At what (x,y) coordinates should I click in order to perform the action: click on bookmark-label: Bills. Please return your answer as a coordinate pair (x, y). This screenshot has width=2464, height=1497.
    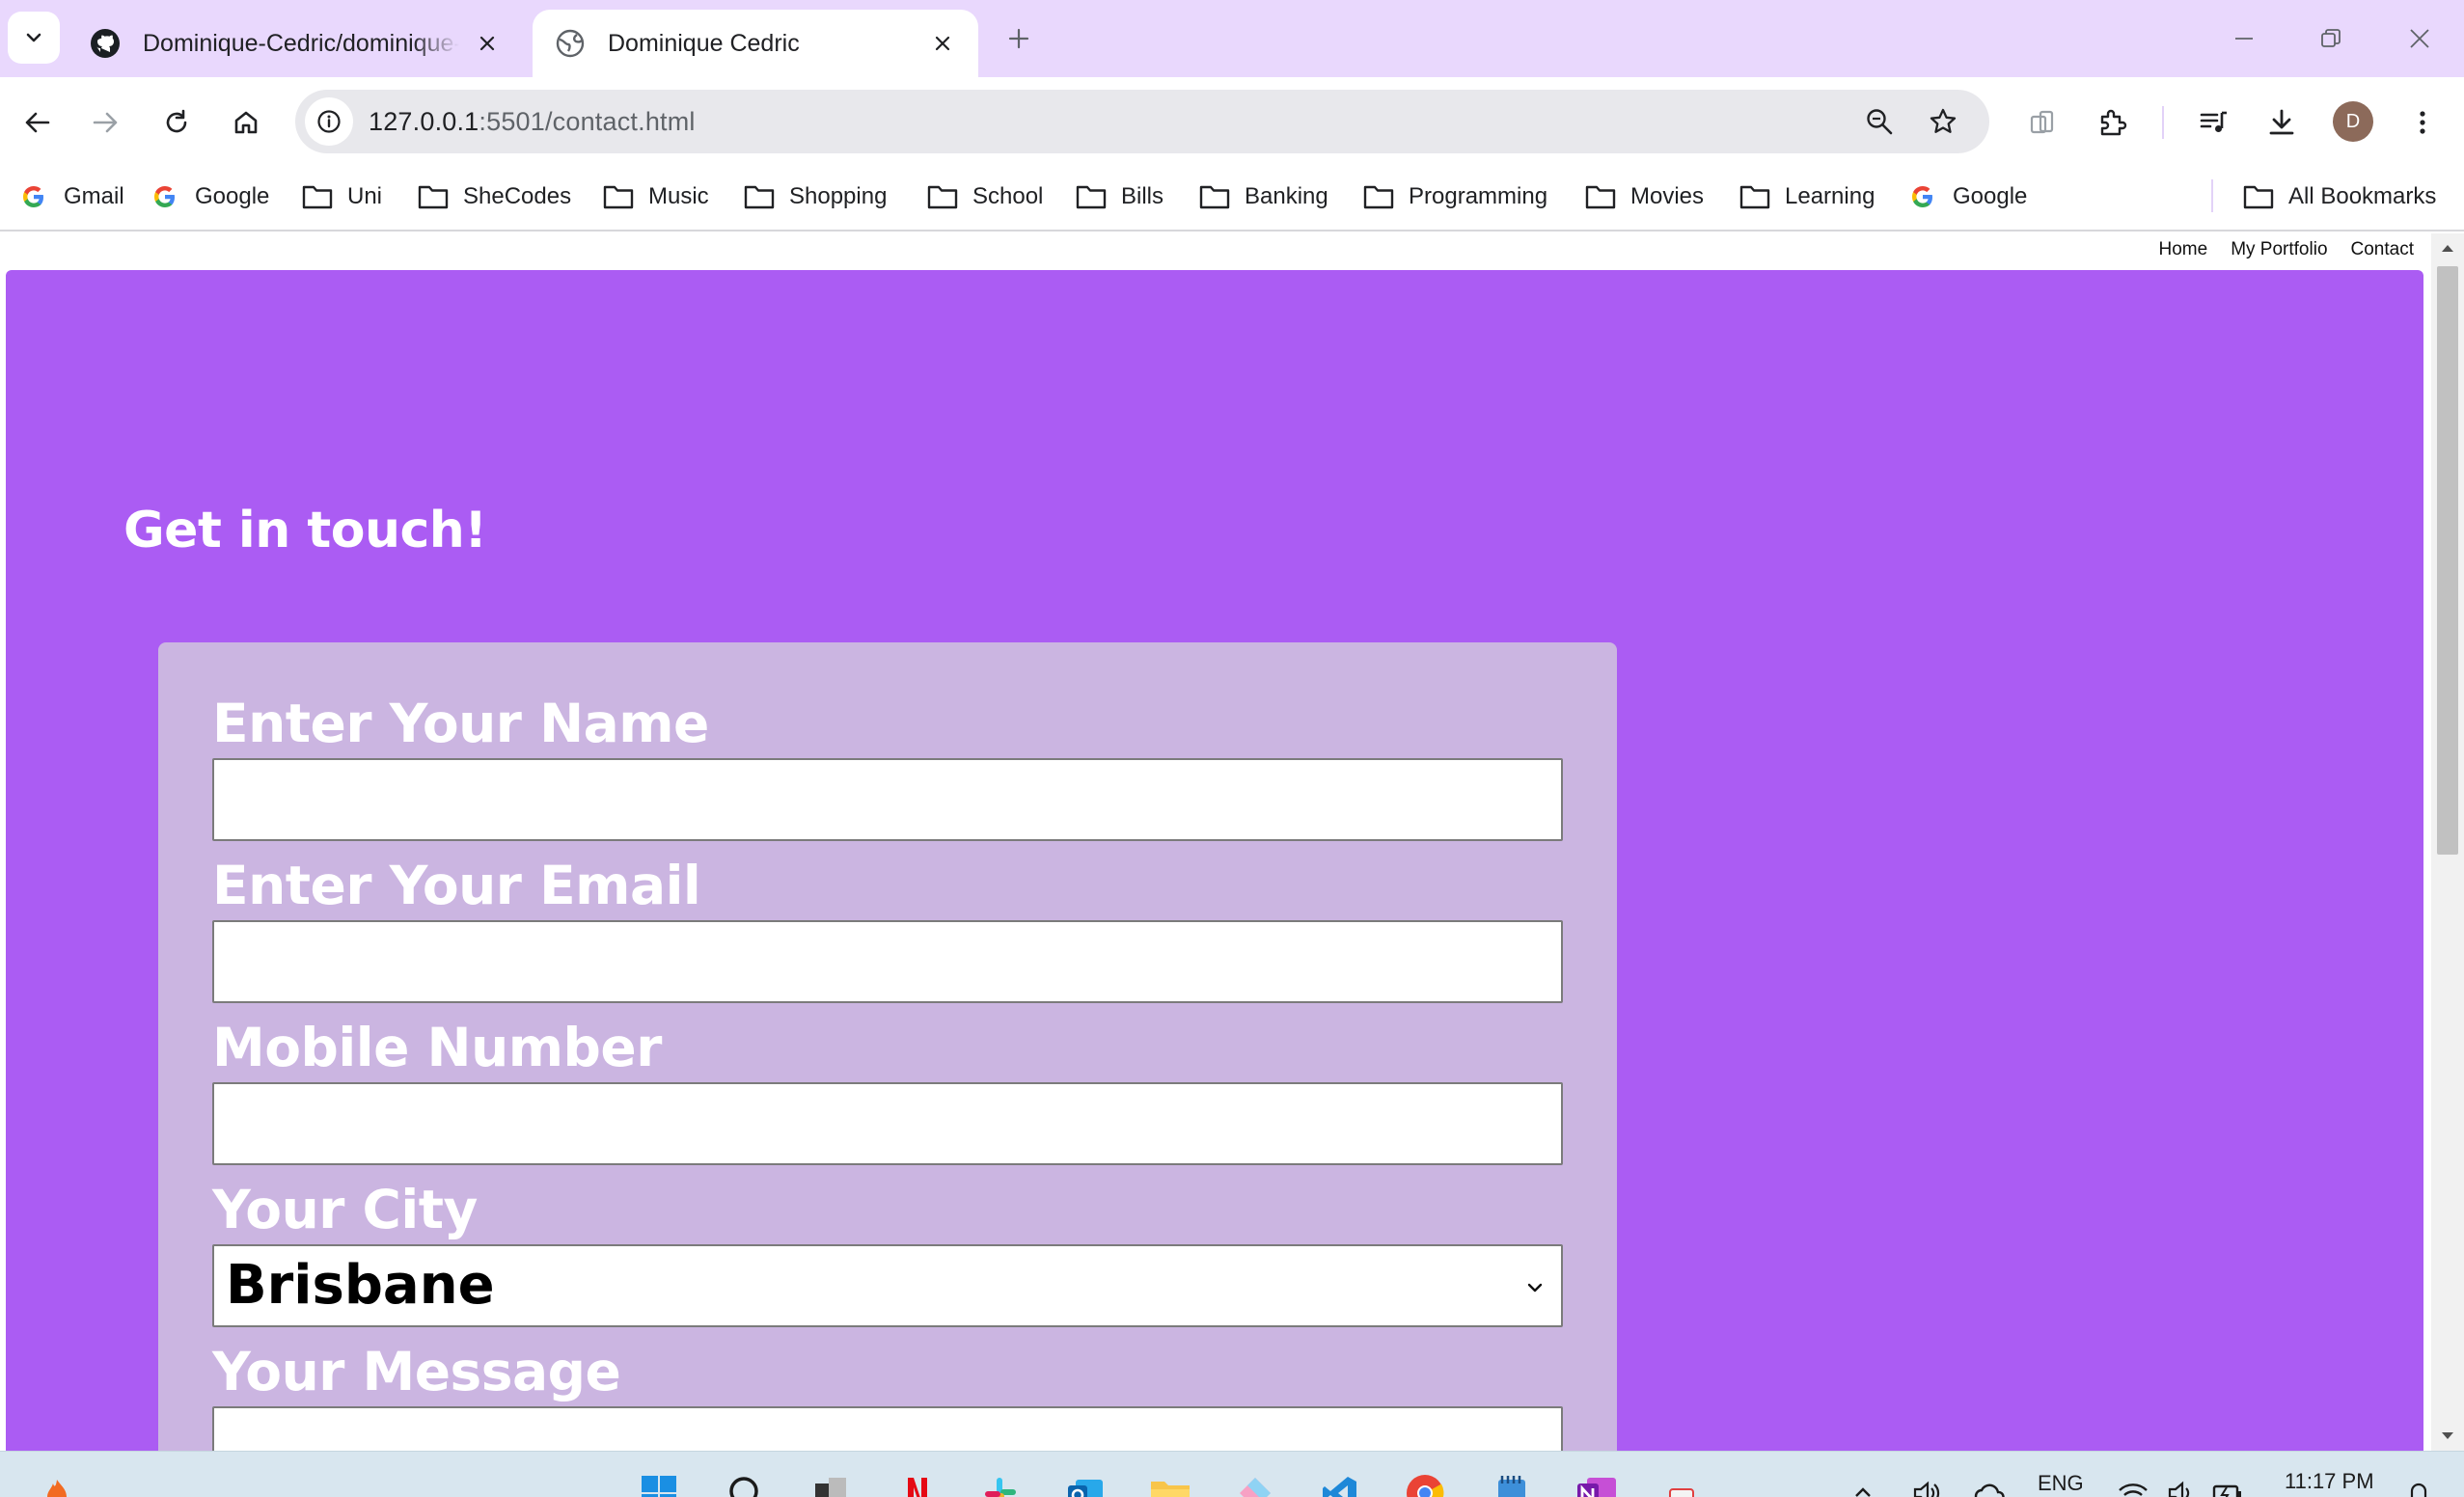
    Looking at the image, I should click on (1142, 196).